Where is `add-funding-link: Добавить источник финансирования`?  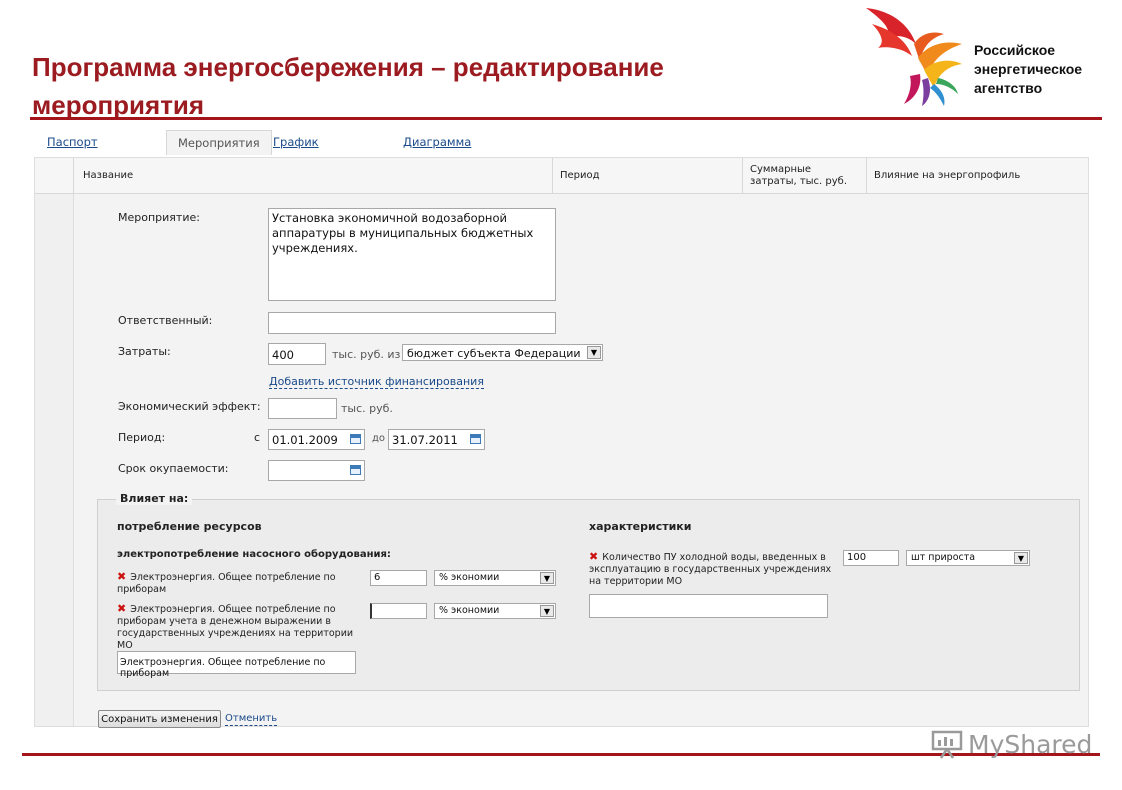 add-funding-link: Добавить источник финансирования is located at coordinates (376, 382).